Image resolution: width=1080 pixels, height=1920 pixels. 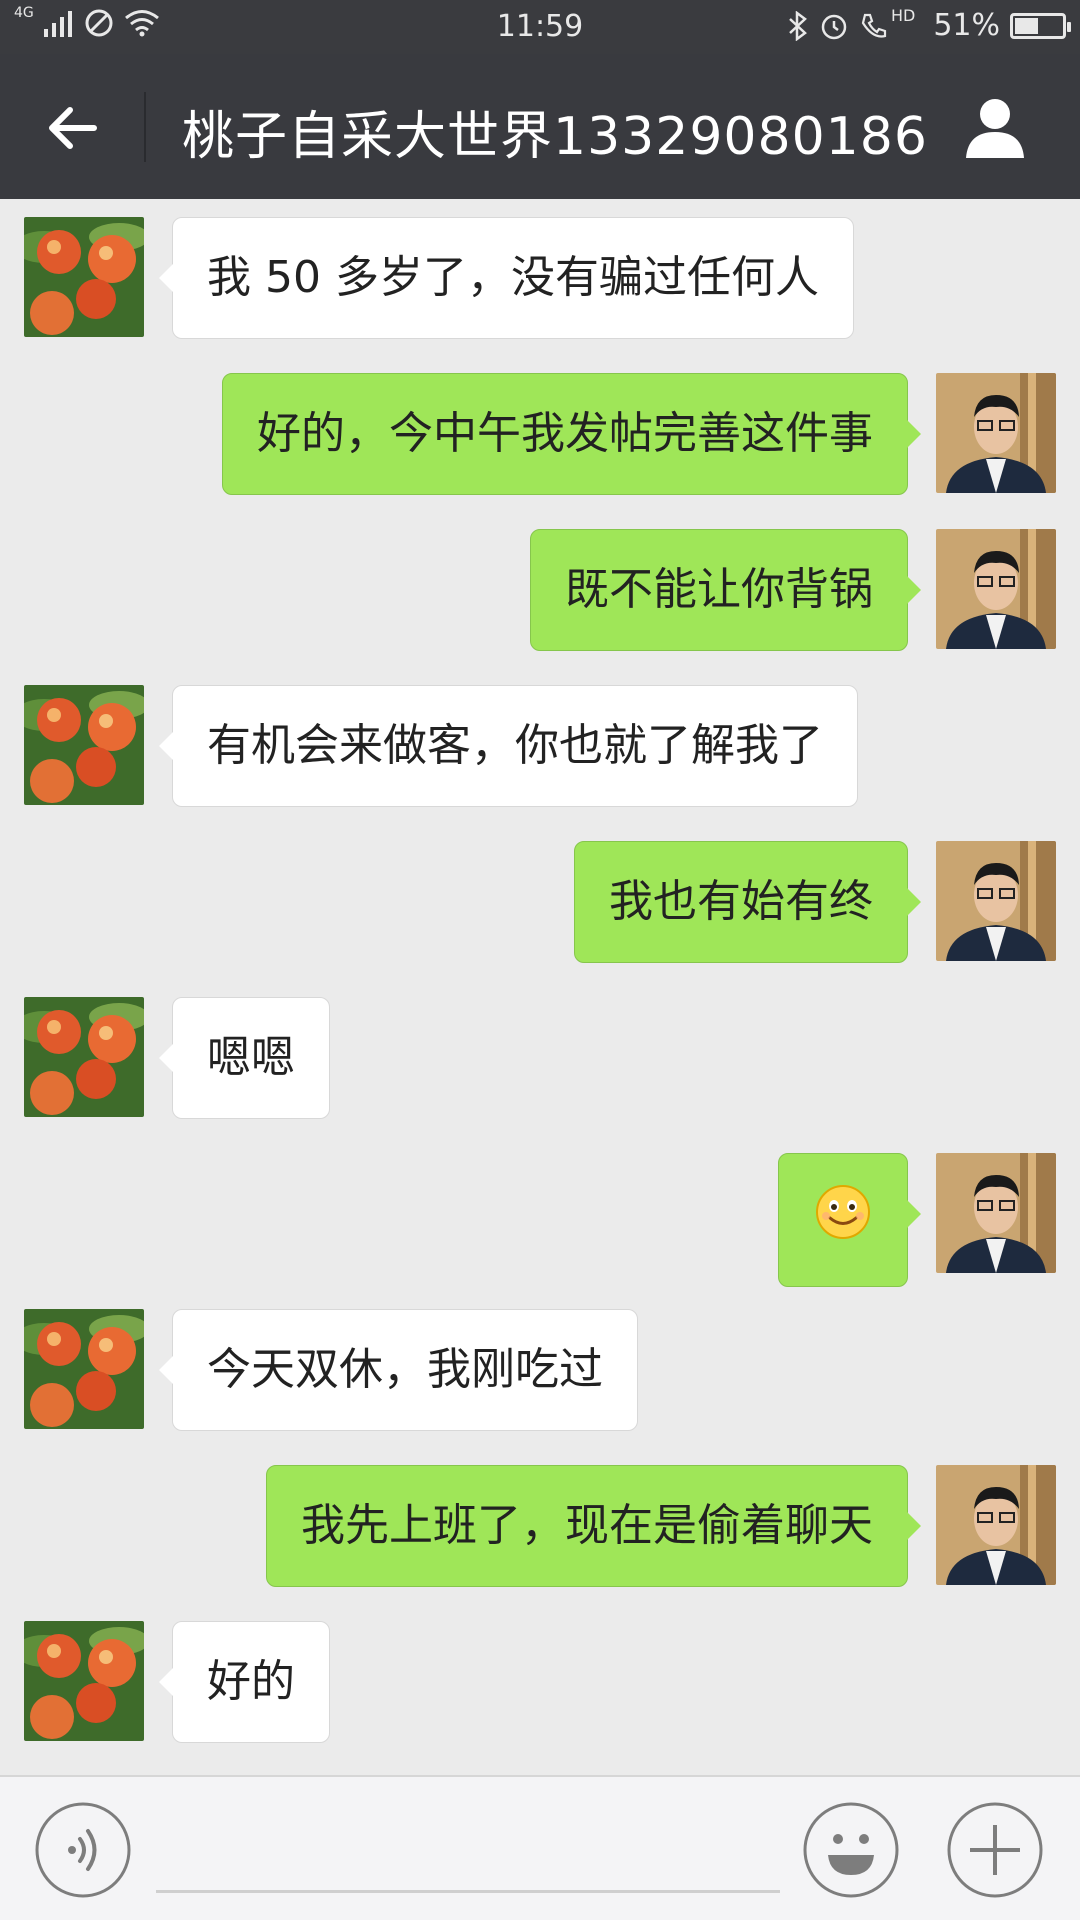 I want to click on message-received: 嗯嗯, so click(x=177, y=1058).